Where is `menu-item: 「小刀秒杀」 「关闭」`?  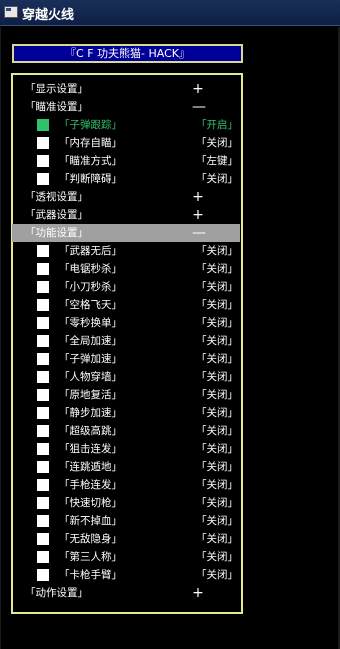
menu-item: 「小刀秒杀」 「关闭」 is located at coordinates (126, 287).